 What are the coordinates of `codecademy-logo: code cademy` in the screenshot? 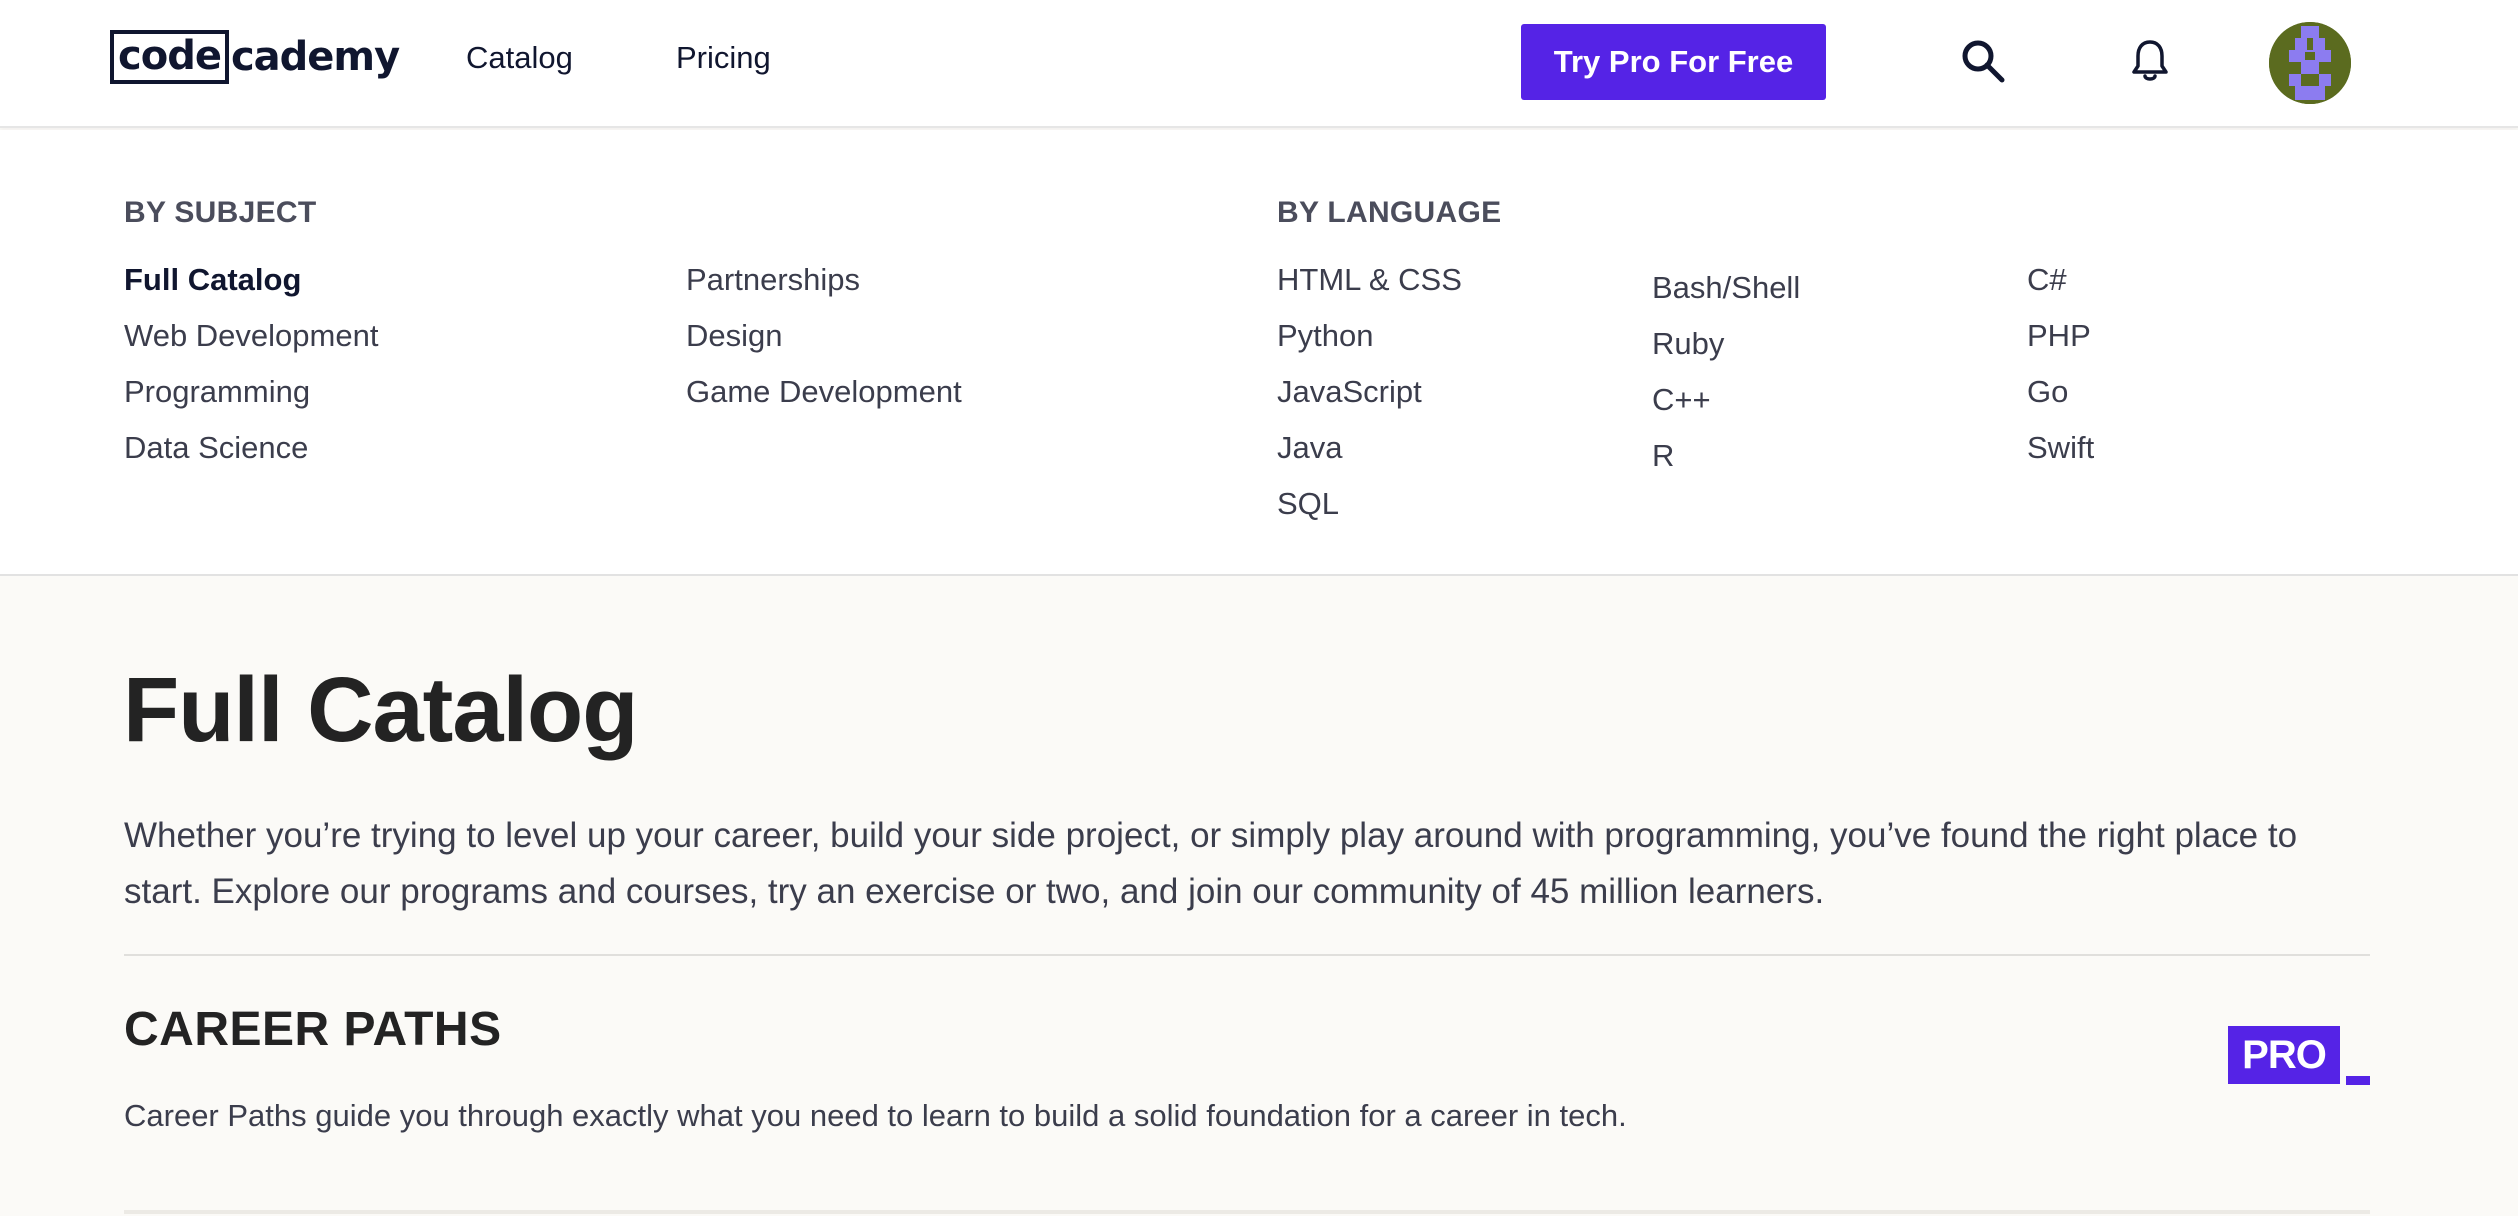 It's located at (255, 57).